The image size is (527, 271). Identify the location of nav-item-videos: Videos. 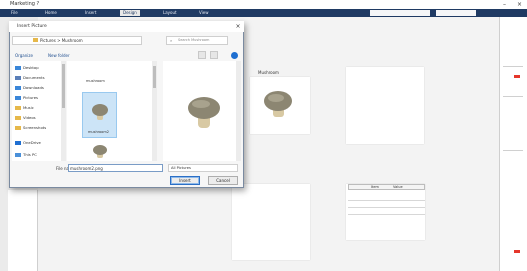
(29, 117).